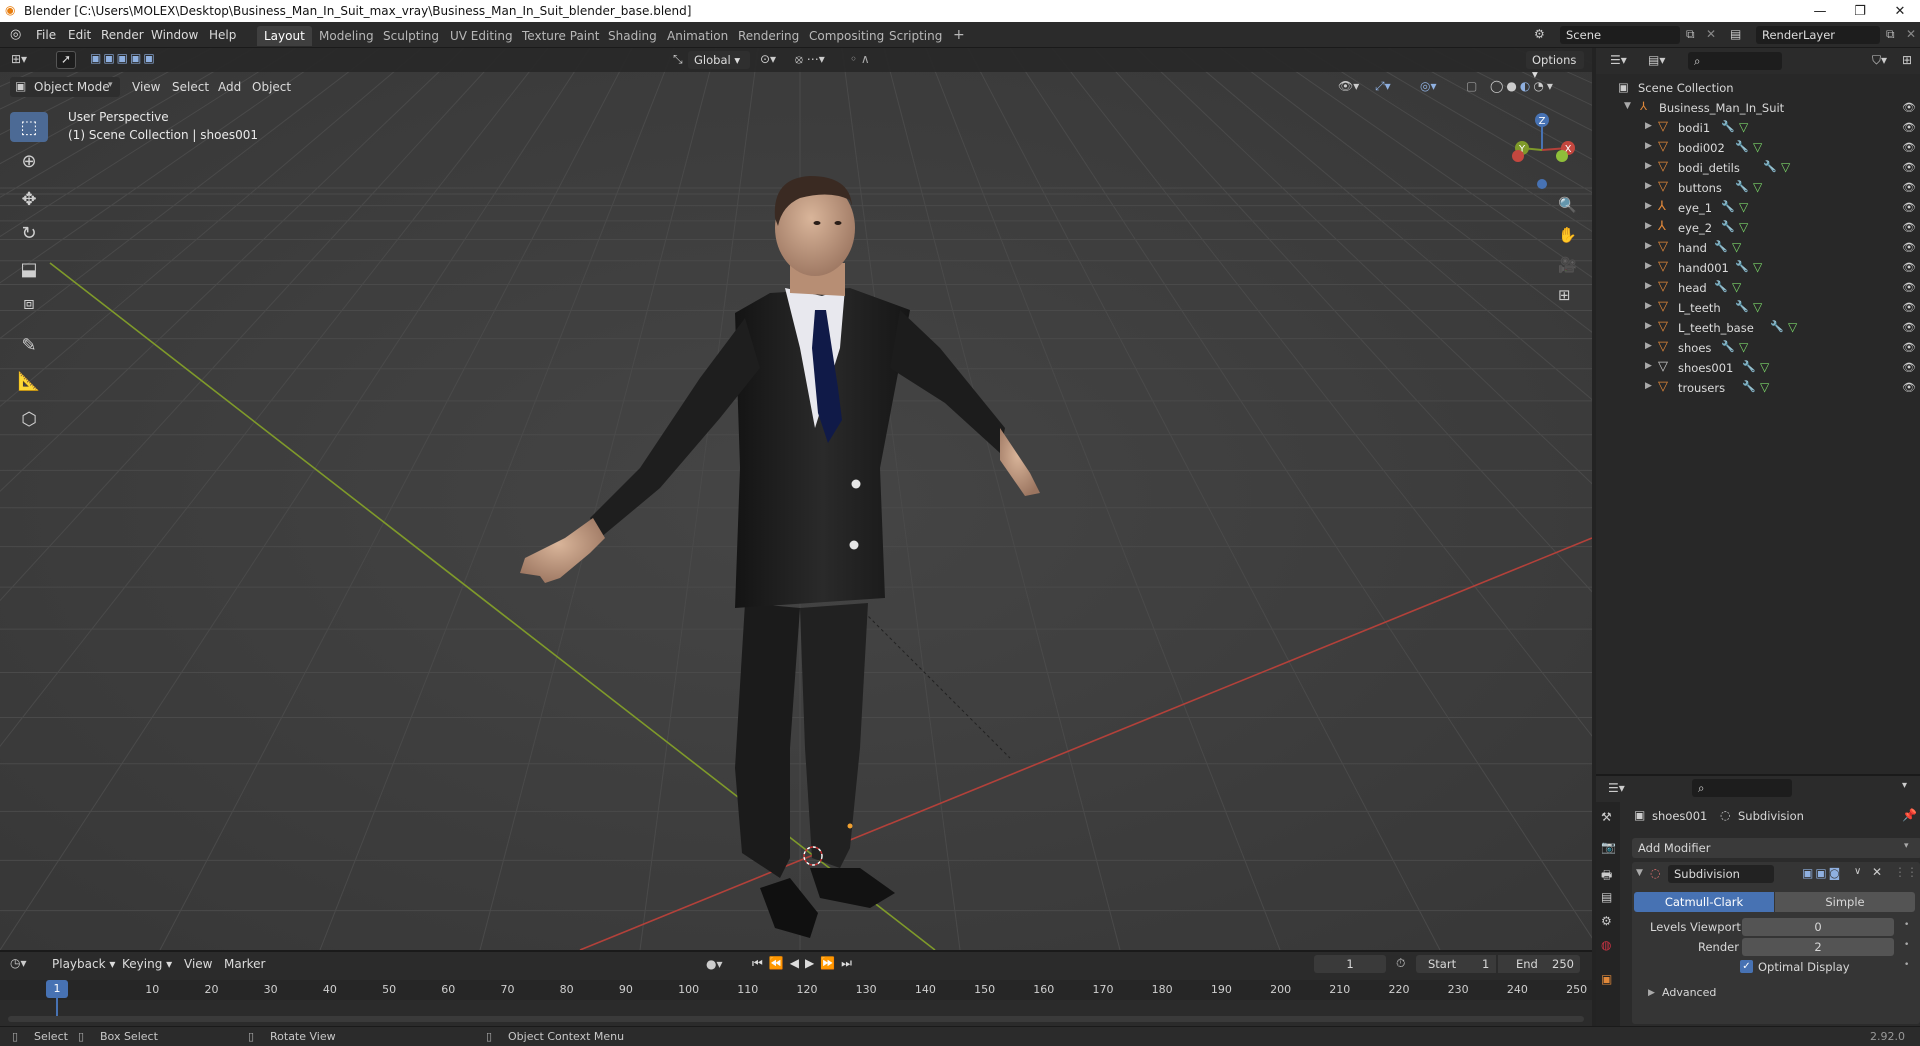 The height and width of the screenshot is (1046, 1920). Describe the element at coordinates (1904, 785) in the screenshot. I see `properties-options-icon: ▾` at that location.